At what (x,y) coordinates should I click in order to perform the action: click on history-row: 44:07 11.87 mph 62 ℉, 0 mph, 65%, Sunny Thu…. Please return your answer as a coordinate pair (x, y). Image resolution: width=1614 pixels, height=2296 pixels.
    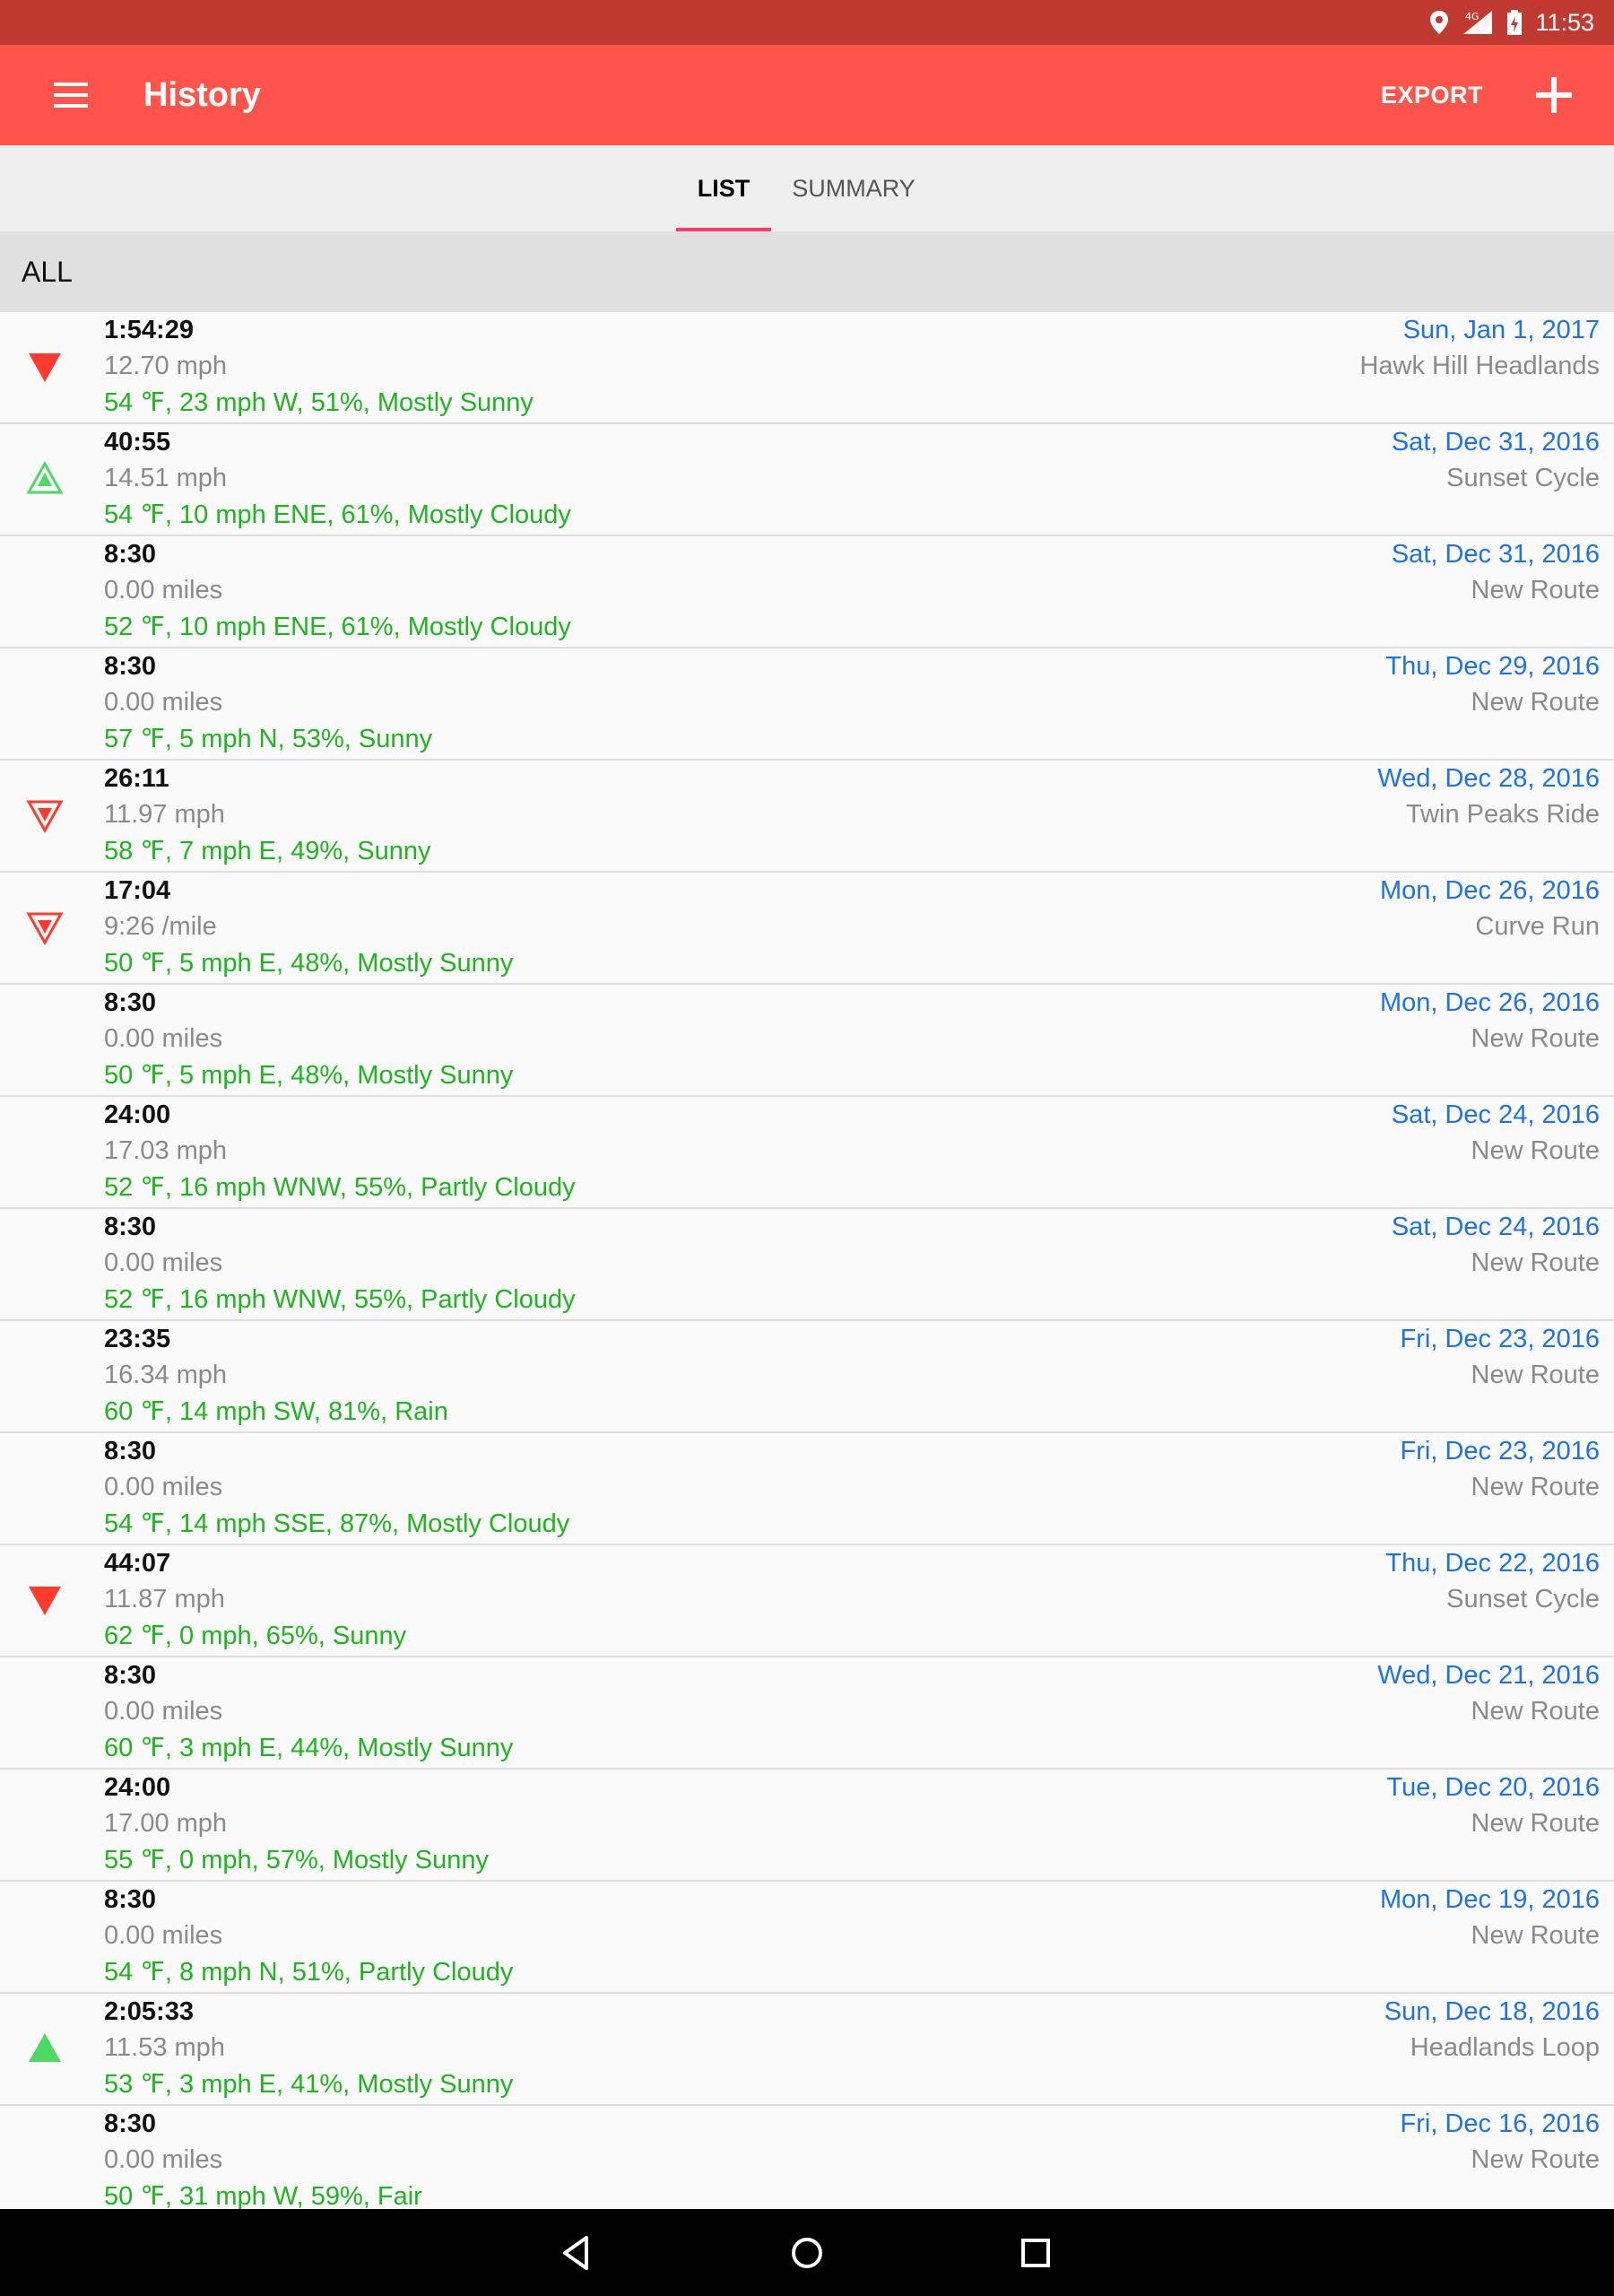
    Looking at the image, I should click on (807, 1601).